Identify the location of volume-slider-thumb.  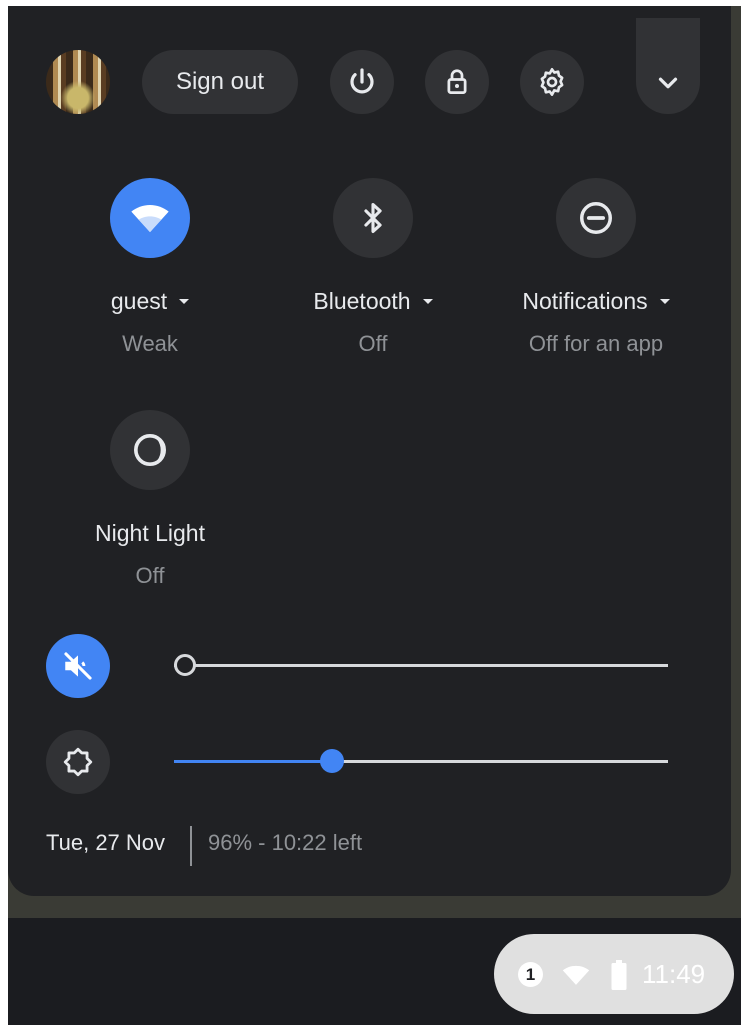
(185, 665).